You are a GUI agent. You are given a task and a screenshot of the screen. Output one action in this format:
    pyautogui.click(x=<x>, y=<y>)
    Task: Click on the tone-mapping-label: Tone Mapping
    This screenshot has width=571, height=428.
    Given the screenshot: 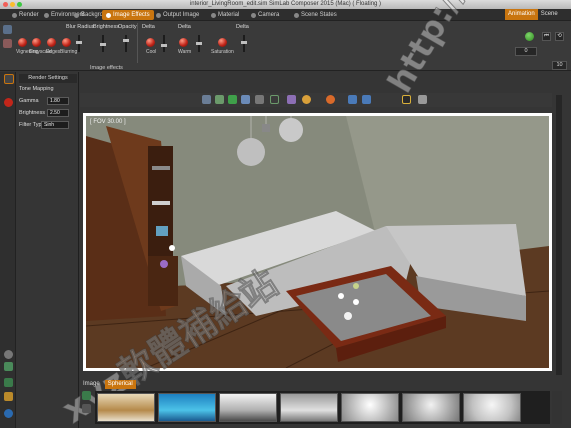 What is the action you would take?
    pyautogui.click(x=36, y=89)
    